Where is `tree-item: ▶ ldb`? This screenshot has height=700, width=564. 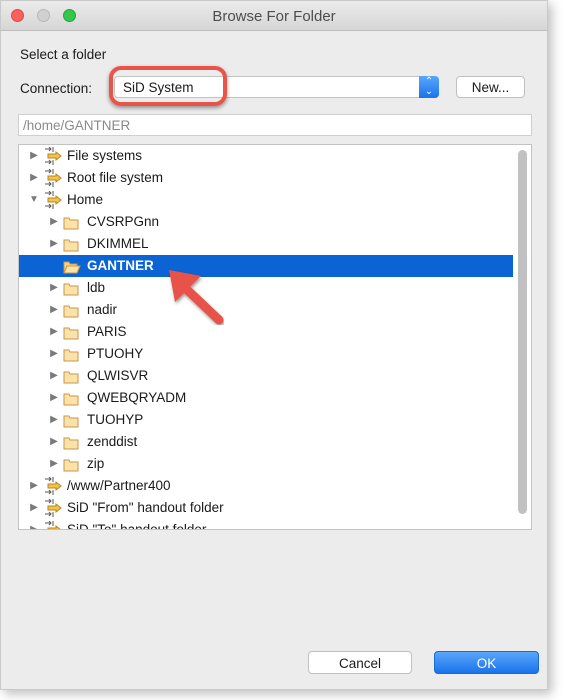 tree-item: ▶ ldb is located at coordinates (266, 288).